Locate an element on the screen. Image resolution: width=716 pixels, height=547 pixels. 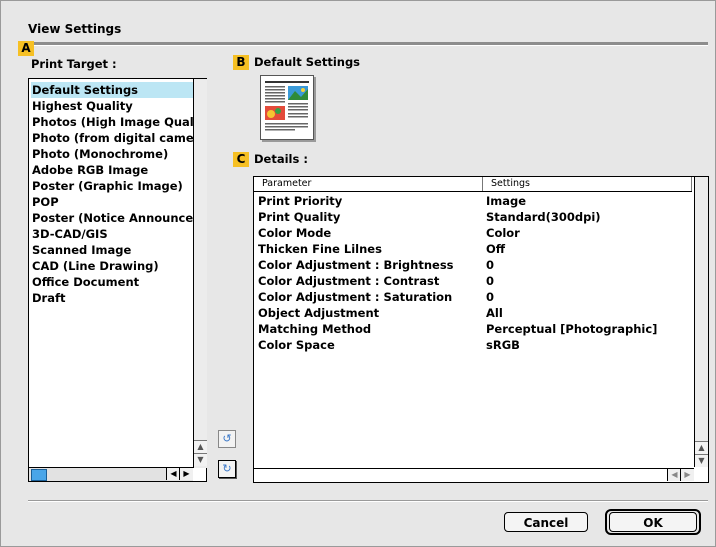
details-scroll-down-icon: ▼ is located at coordinates (701, 460).